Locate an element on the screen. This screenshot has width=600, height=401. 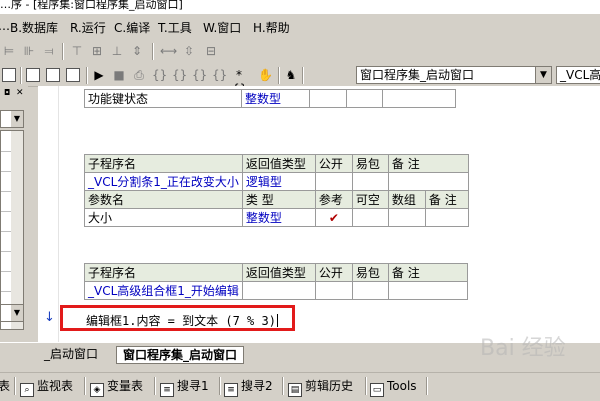
stop-icon: ■ is located at coordinates (119, 75).